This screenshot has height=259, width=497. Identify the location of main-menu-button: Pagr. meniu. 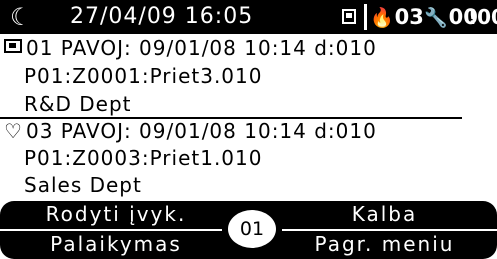
(384, 245).